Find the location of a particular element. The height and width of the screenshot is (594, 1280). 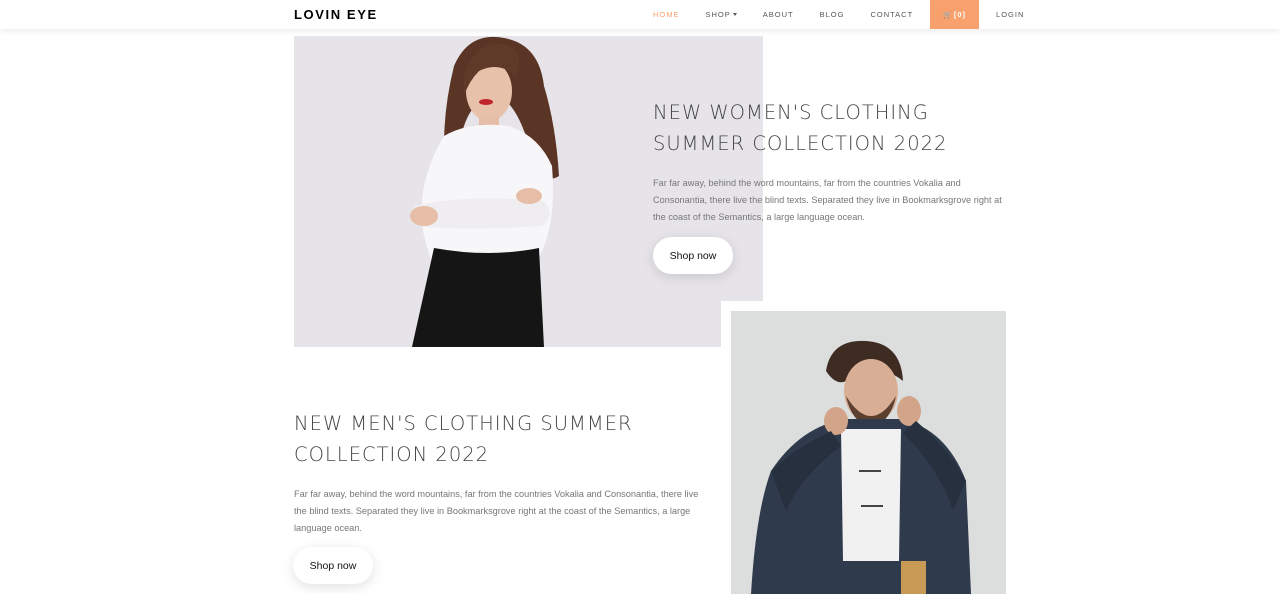

nav-contact: CONTACT is located at coordinates (891, 14).